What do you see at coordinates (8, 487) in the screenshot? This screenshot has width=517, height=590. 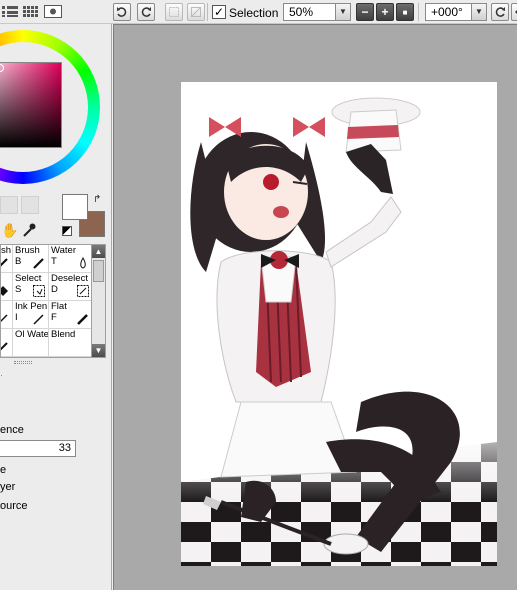 I see `option-label: yer` at bounding box center [8, 487].